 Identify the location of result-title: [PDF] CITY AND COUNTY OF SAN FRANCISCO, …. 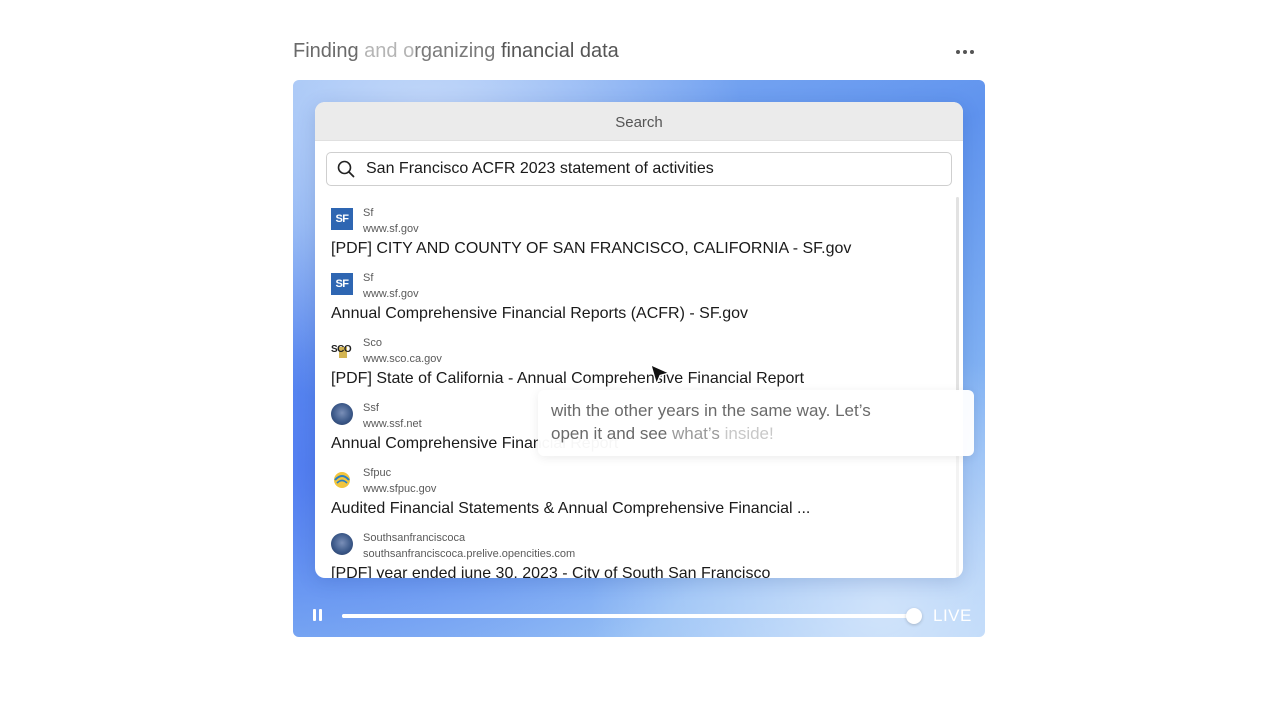
(591, 249).